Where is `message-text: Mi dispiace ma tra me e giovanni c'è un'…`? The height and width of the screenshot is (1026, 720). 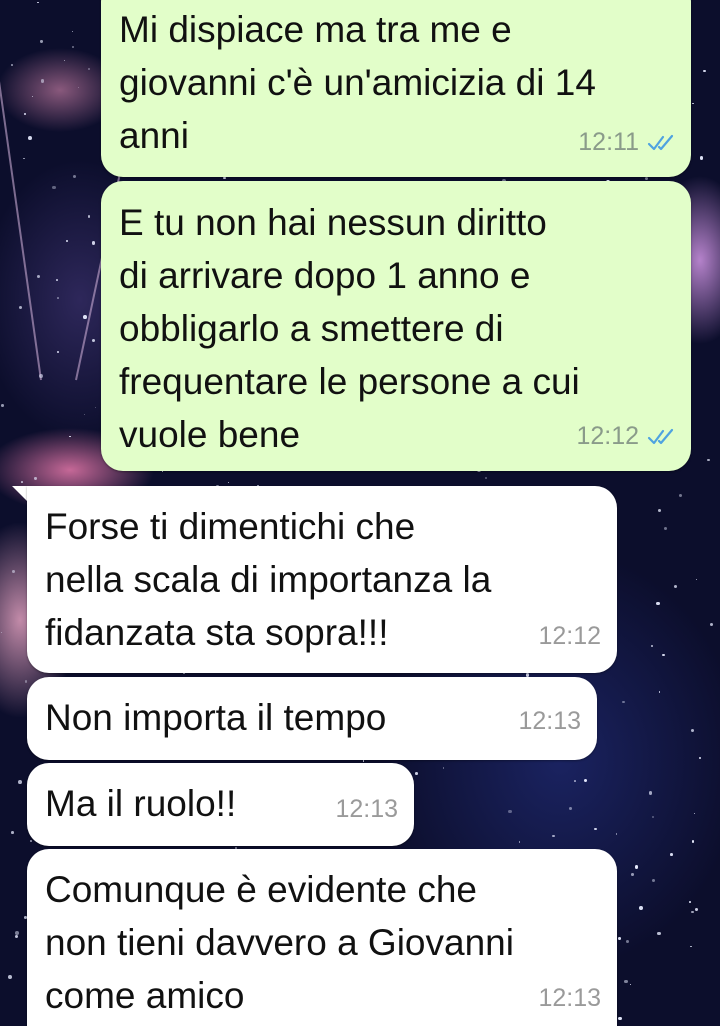 message-text: Mi dispiace ma tra me e giovanni c'è un'… is located at coordinates (357, 82).